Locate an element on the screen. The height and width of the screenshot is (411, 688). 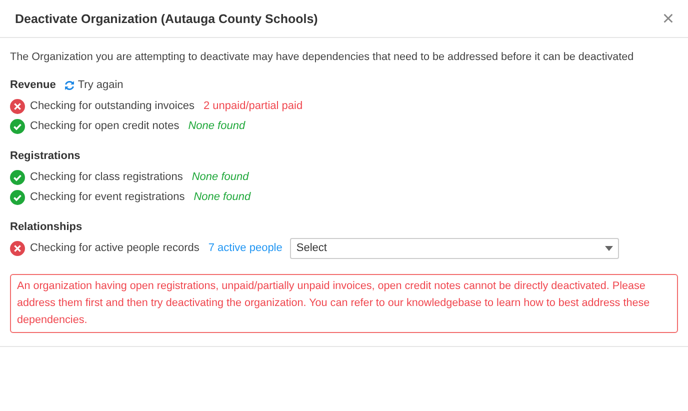
refresh-icon is located at coordinates (69, 85).